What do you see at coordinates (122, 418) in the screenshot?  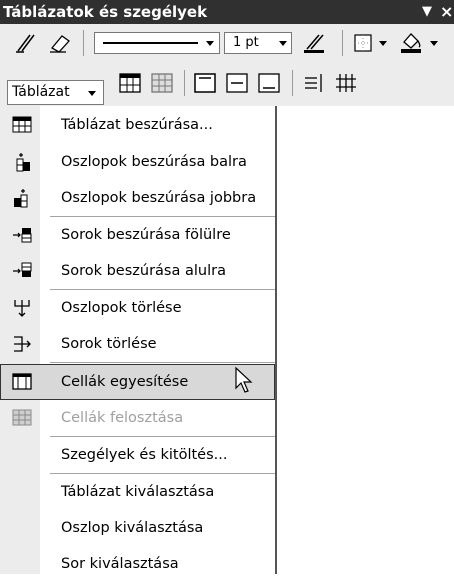 I see `menu-item-label: Cellák felosztása` at bounding box center [122, 418].